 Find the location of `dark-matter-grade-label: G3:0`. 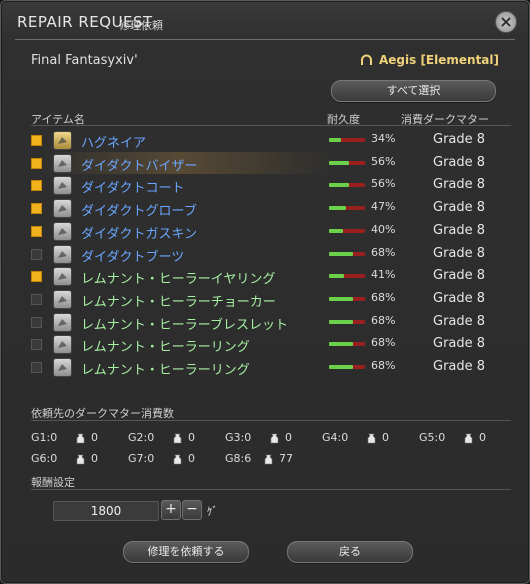

dark-matter-grade-label: G3:0 is located at coordinates (238, 437).